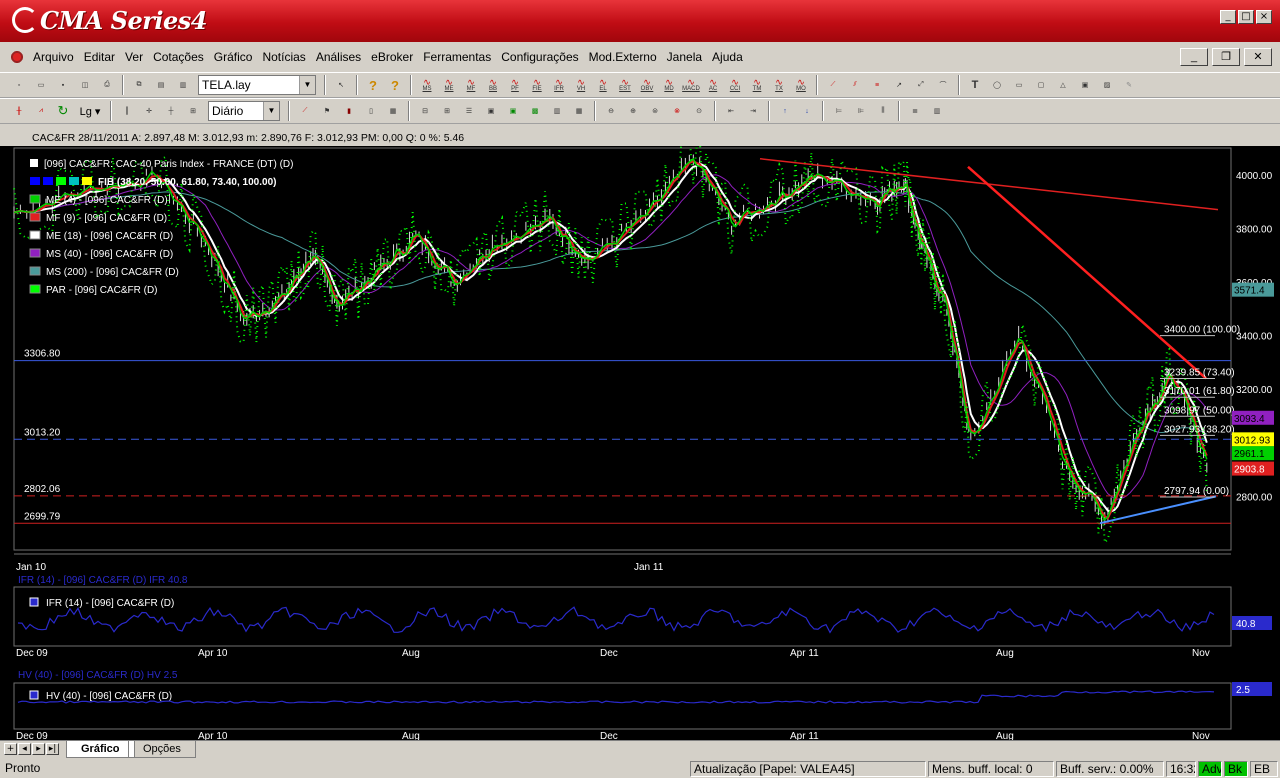 The height and width of the screenshot is (778, 1280). Describe the element at coordinates (579, 111) in the screenshot. I see `calendar-icon: ▦` at that location.